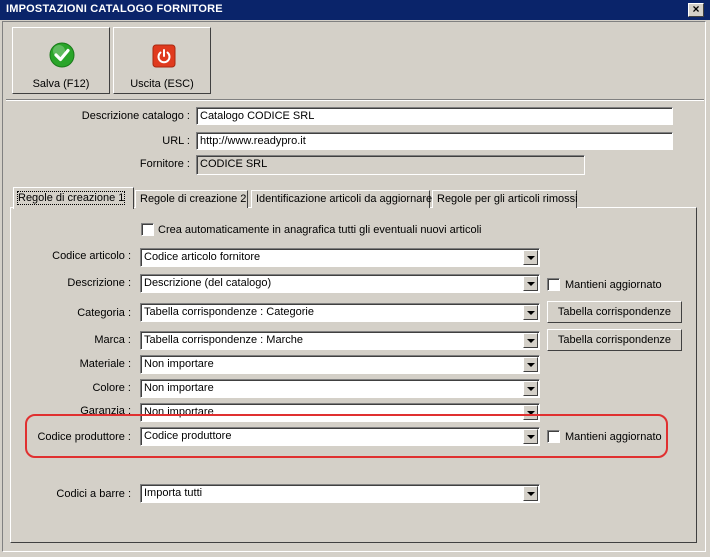  What do you see at coordinates (164, 56) in the screenshot?
I see `power-icon` at bounding box center [164, 56].